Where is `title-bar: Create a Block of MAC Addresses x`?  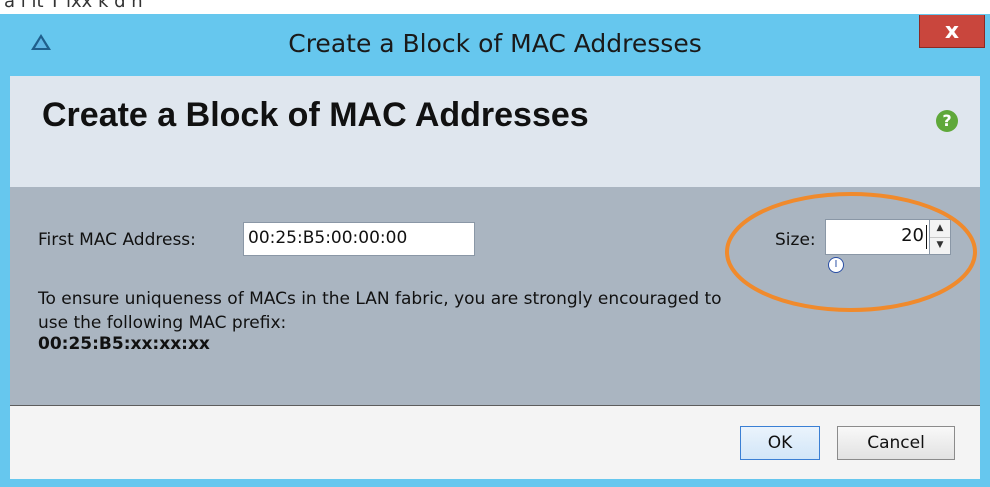 title-bar: Create a Block of MAC Addresses x is located at coordinates (495, 45).